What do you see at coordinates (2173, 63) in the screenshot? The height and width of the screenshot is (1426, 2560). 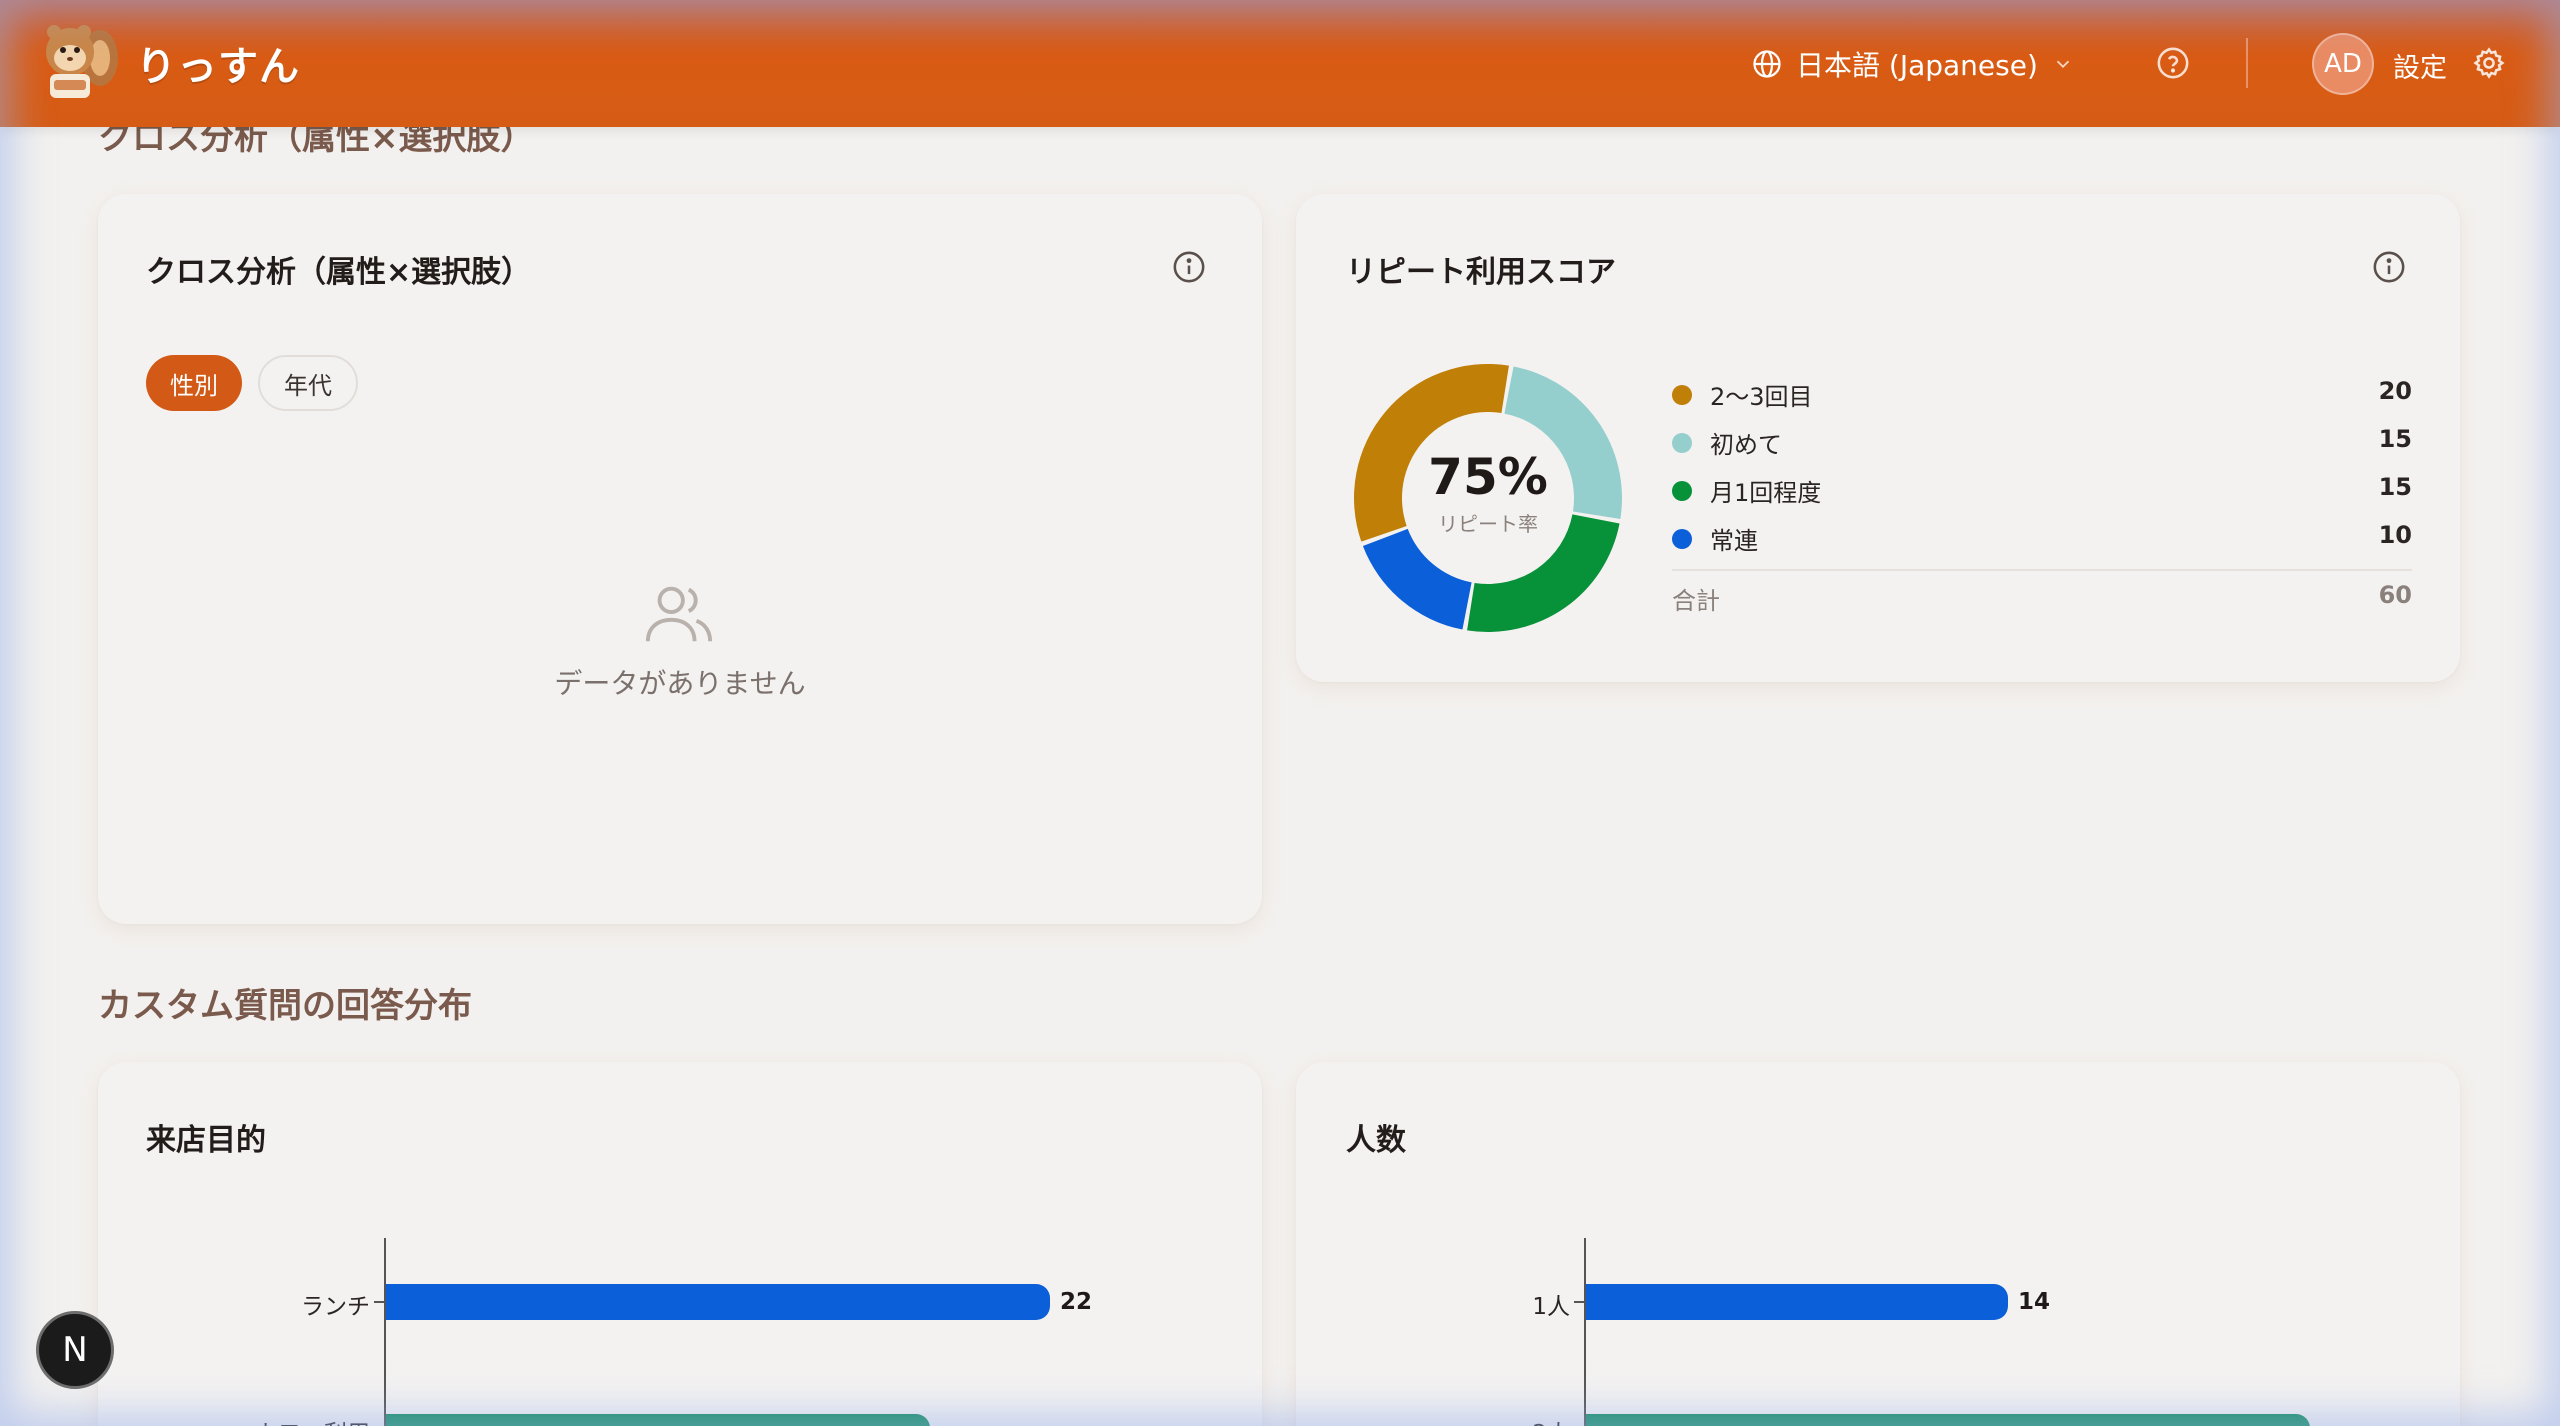 I see `help-icon` at bounding box center [2173, 63].